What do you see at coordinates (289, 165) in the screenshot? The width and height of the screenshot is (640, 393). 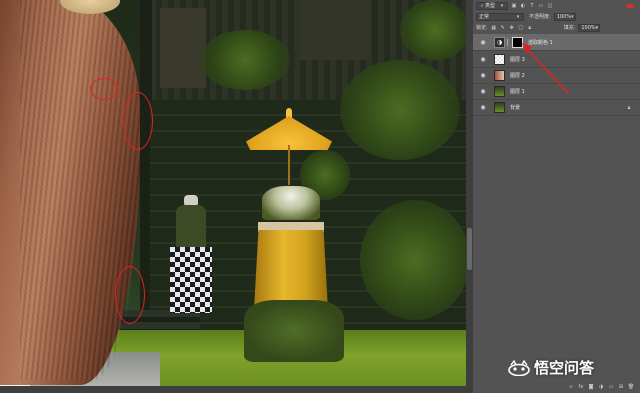 I see `umbrella-pole` at bounding box center [289, 165].